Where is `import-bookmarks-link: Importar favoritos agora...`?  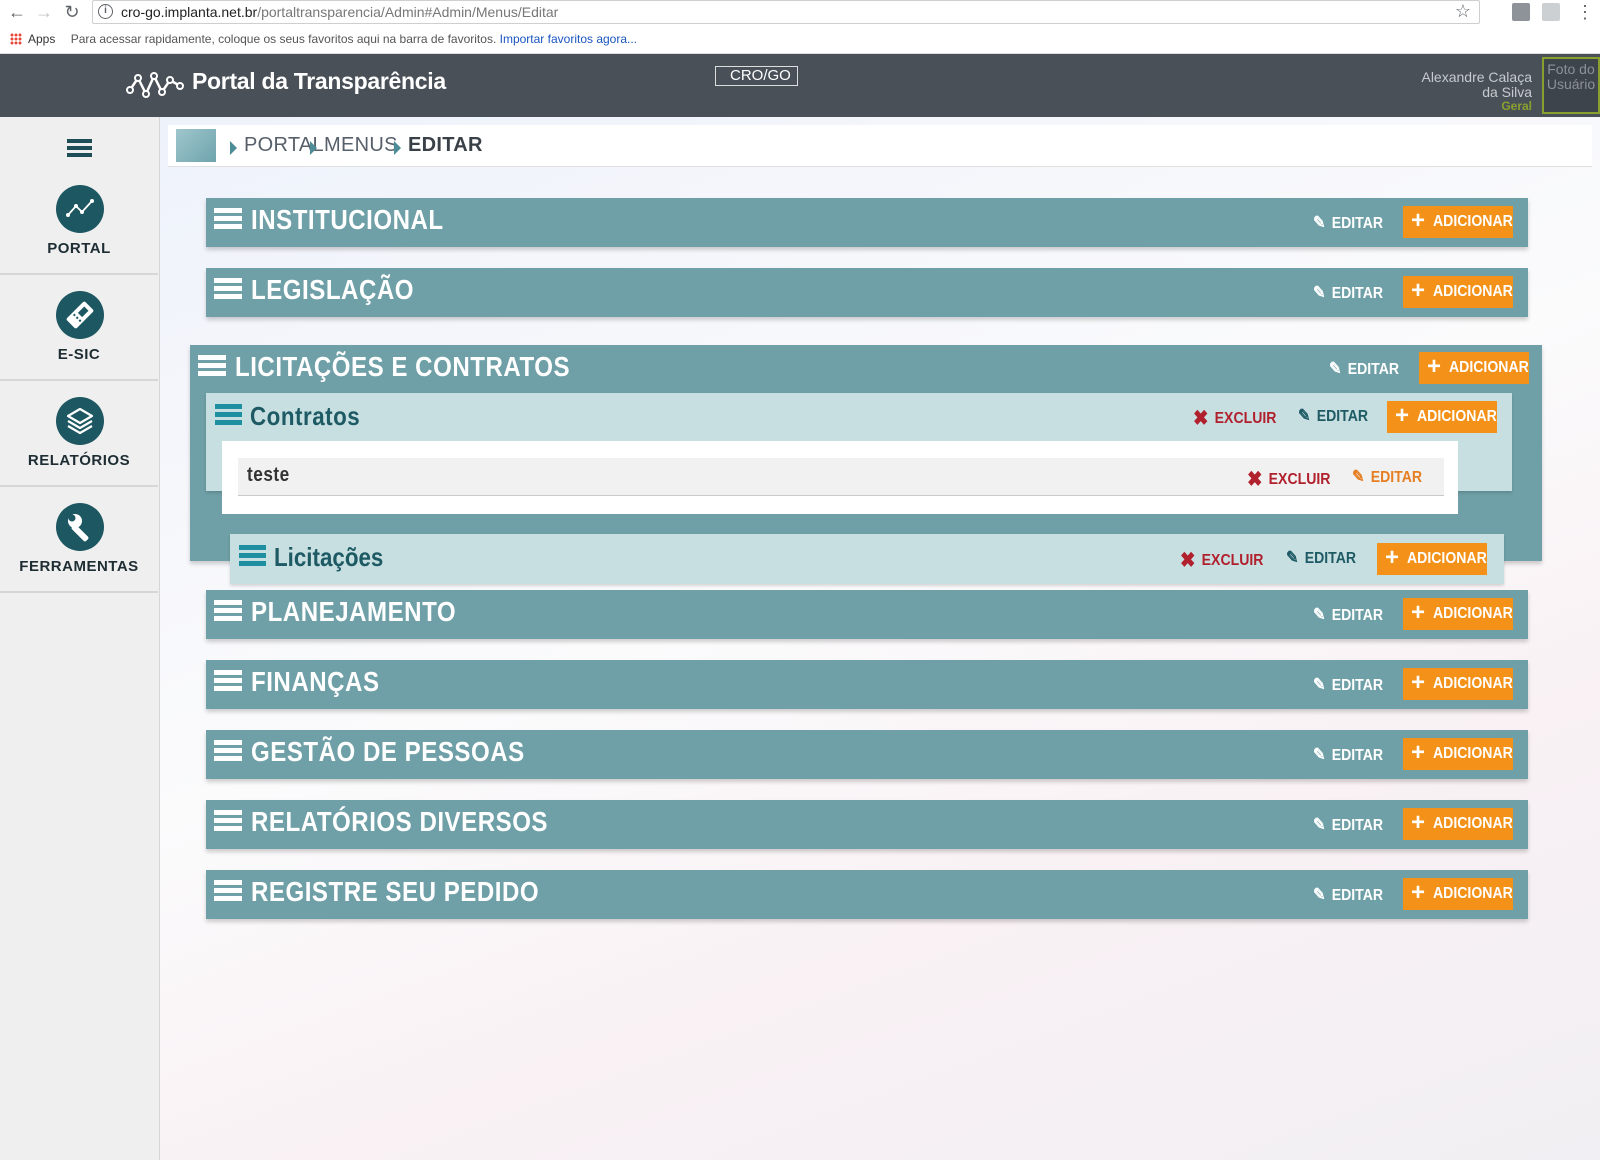 import-bookmarks-link: Importar favoritos agora... is located at coordinates (568, 39).